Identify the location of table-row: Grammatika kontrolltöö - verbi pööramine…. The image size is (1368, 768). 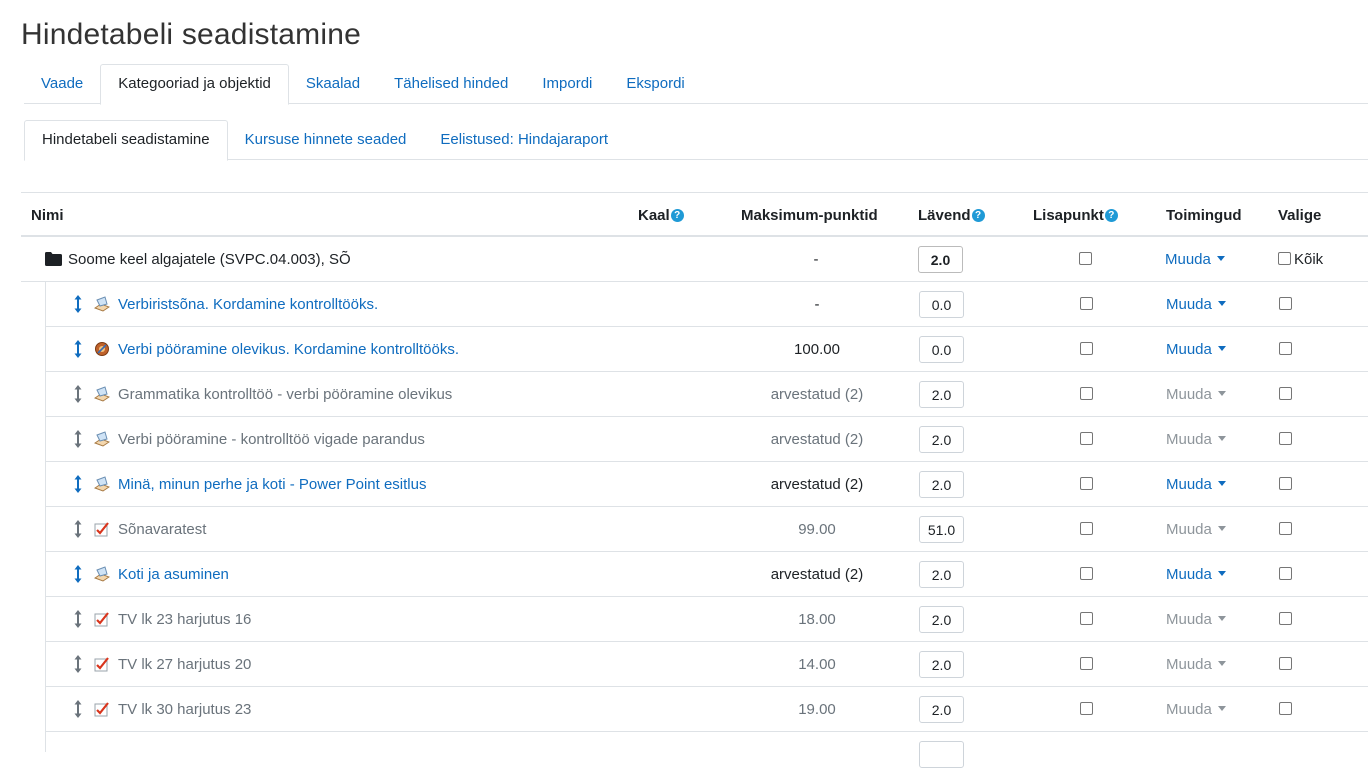
(706, 394).